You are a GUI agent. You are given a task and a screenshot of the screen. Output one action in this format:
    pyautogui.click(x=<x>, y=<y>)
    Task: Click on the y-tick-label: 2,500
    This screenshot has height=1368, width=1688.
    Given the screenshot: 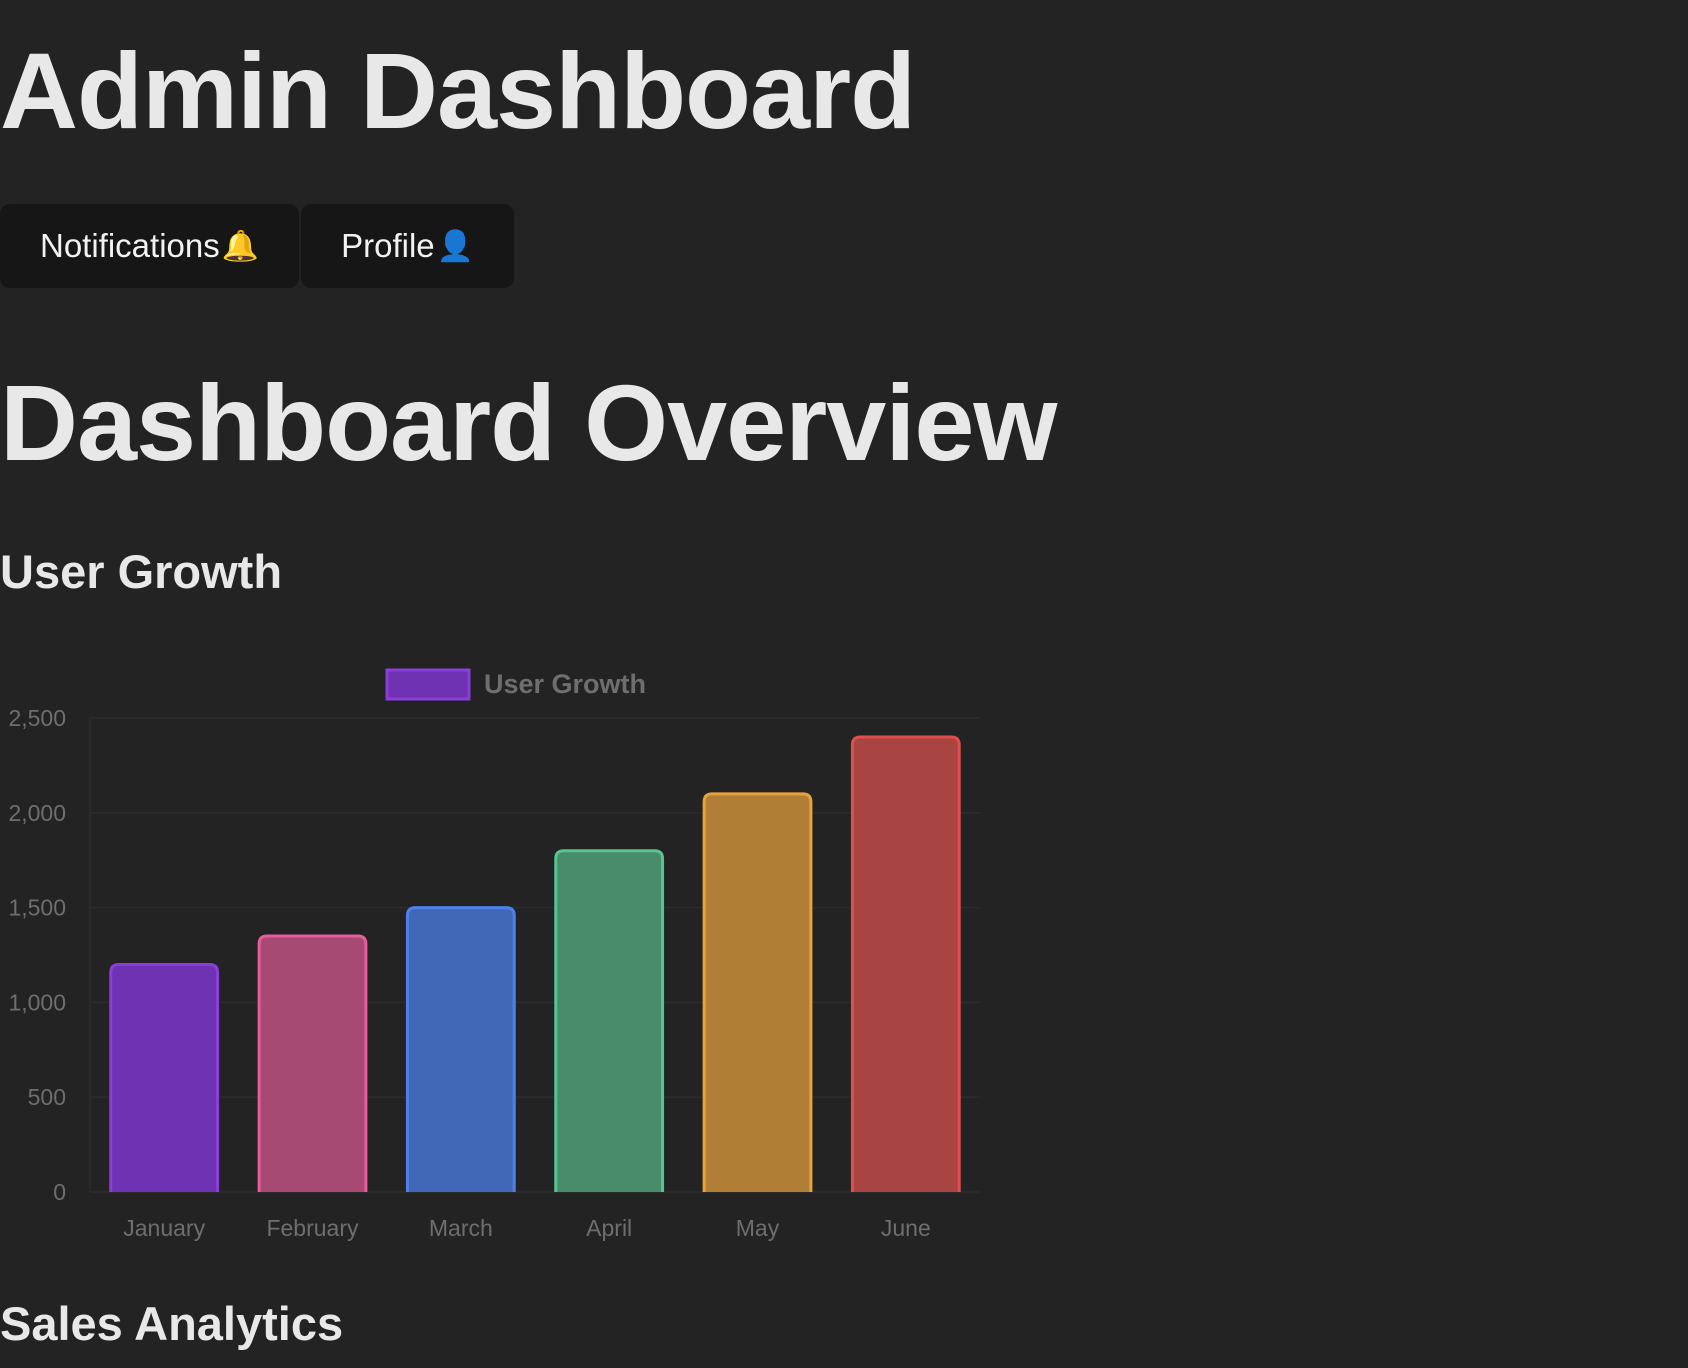 What is the action you would take?
    pyautogui.click(x=37, y=718)
    